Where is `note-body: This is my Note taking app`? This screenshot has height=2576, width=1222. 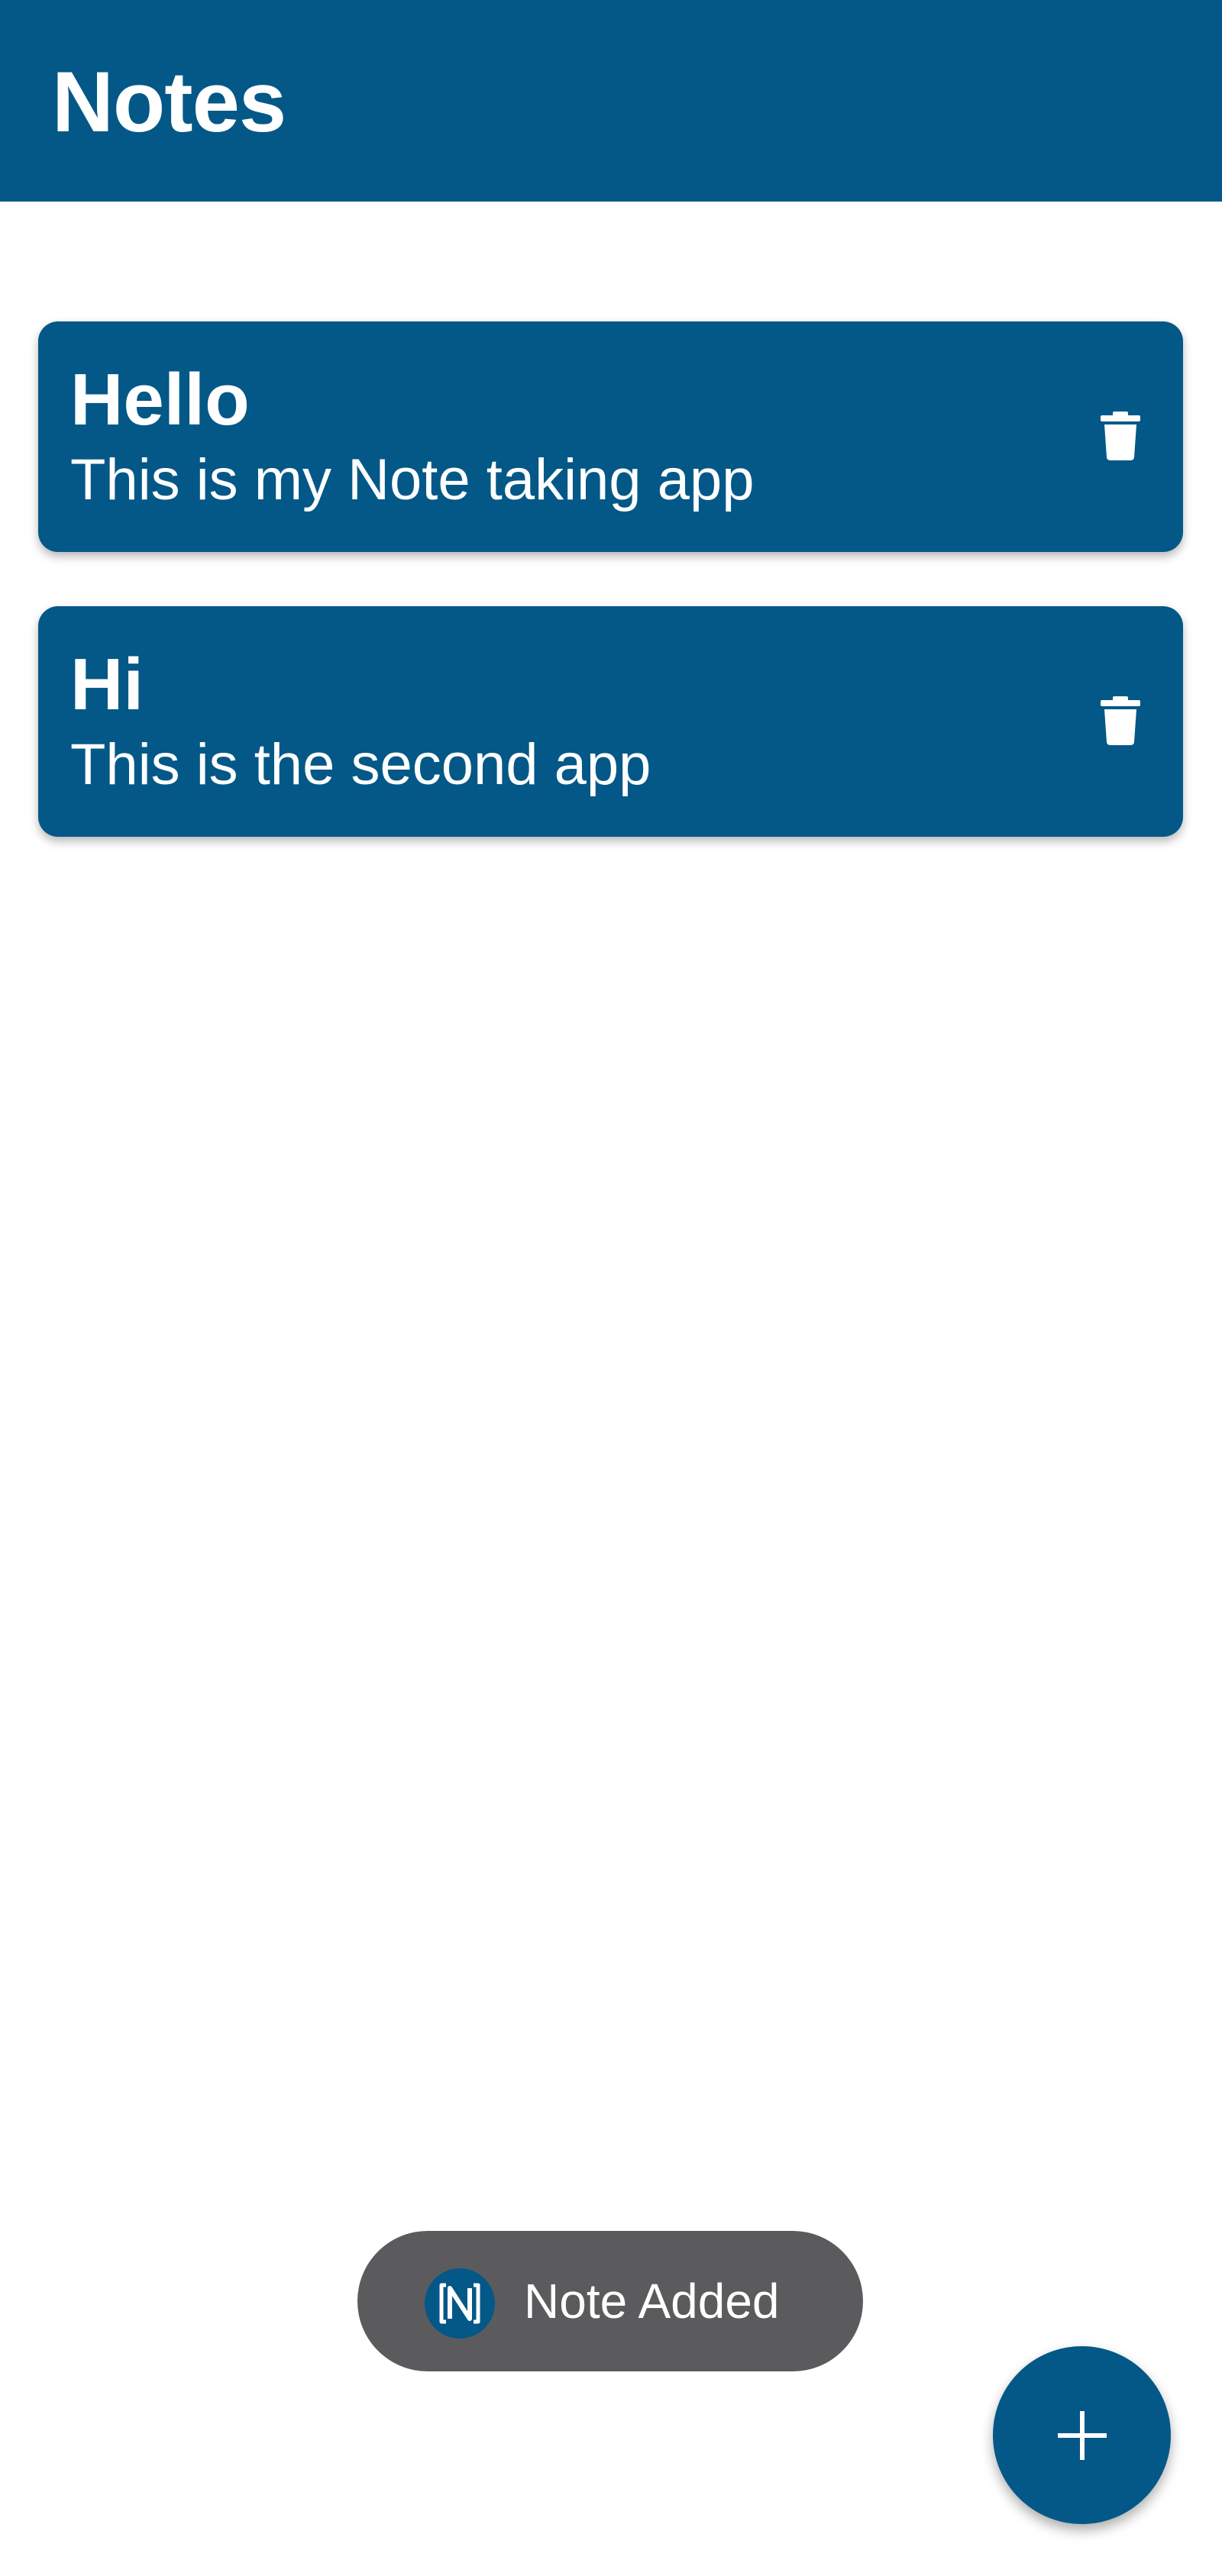 note-body: This is my Note taking app is located at coordinates (412, 479).